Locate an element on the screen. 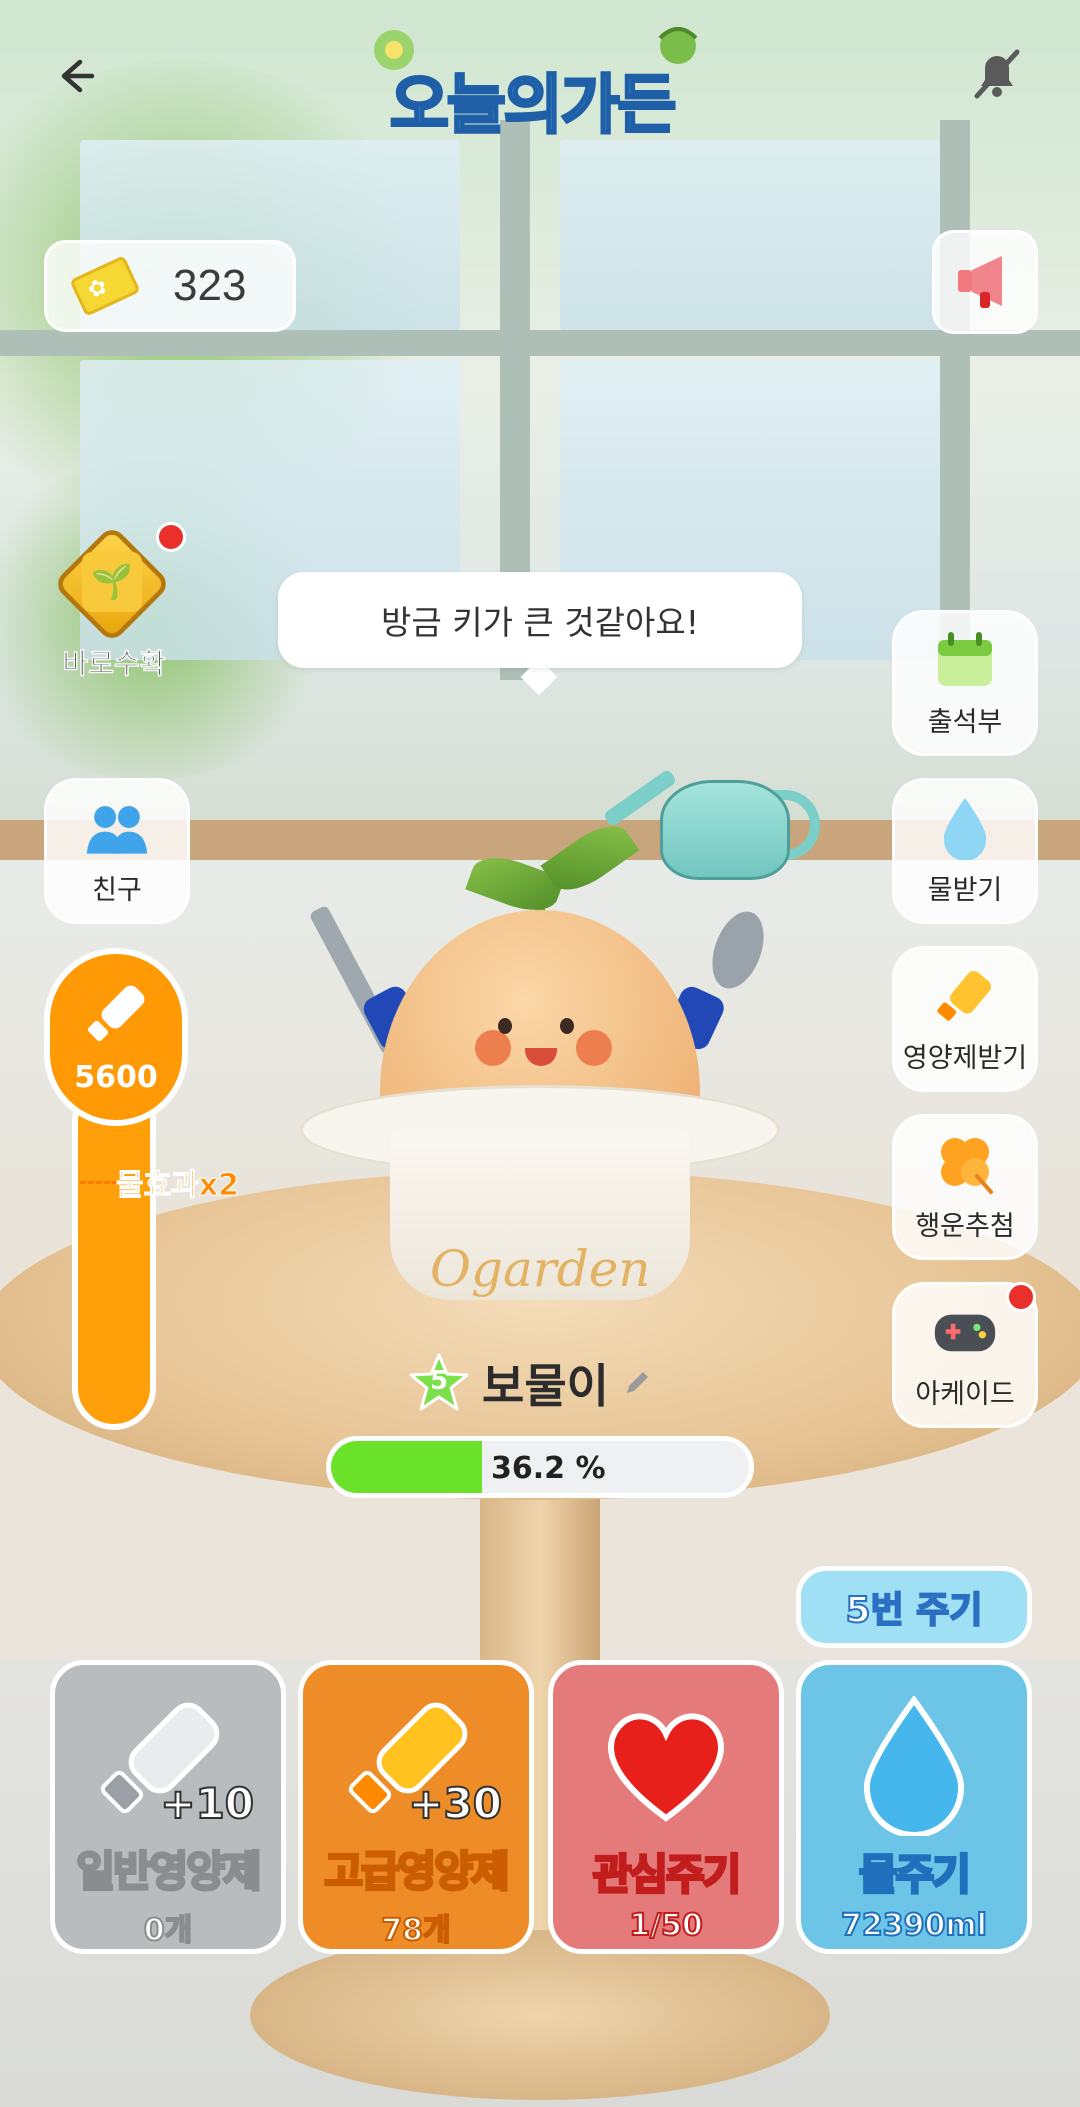 The image size is (1080, 2107). growth-progress-bar: 36.2 % is located at coordinates (540, 1467).